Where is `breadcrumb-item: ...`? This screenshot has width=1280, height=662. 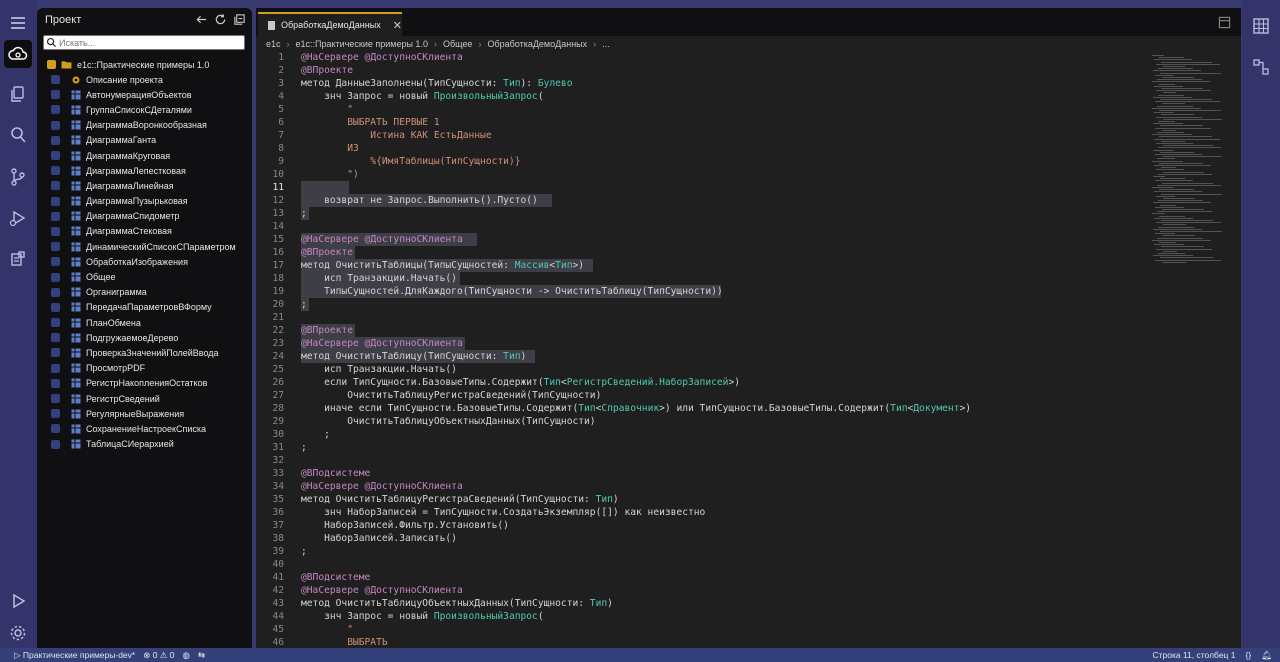 breadcrumb-item: ... is located at coordinates (606, 44).